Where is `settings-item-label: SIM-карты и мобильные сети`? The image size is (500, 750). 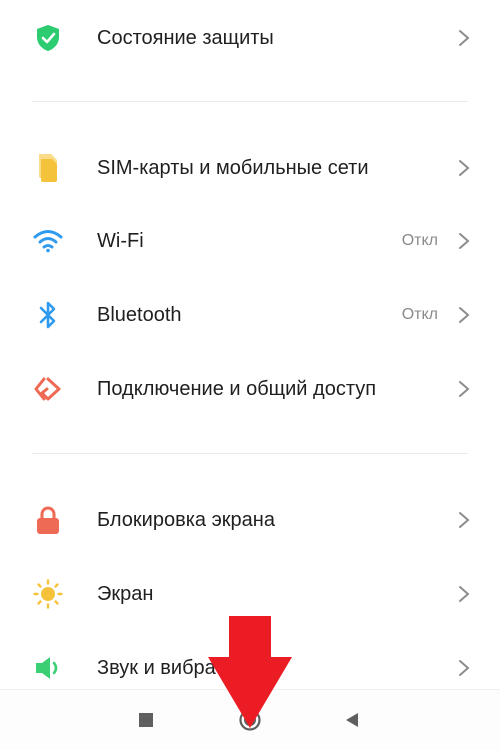 settings-item-label: SIM-карты и мобильные сети is located at coordinates (233, 168).